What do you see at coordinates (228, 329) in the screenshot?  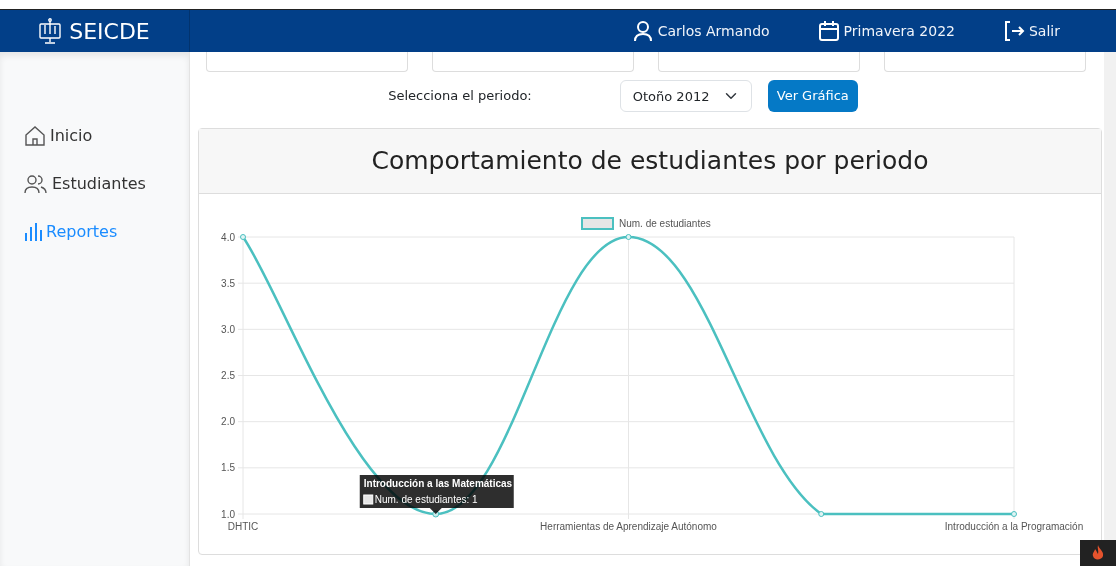 I see `axis-label: 3.0` at bounding box center [228, 329].